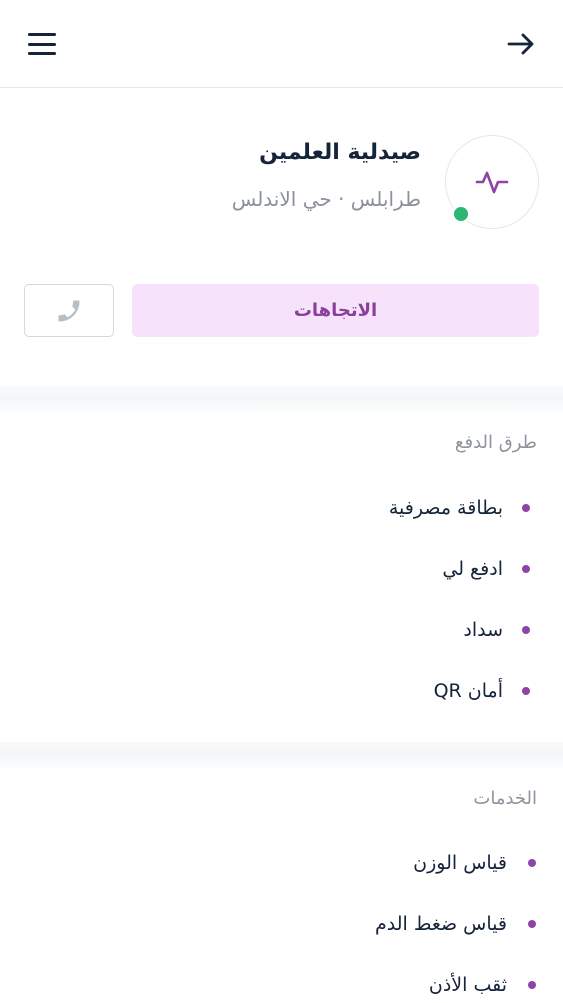  What do you see at coordinates (460, 863) in the screenshot?
I see `service-item-label: قياس الوزن` at bounding box center [460, 863].